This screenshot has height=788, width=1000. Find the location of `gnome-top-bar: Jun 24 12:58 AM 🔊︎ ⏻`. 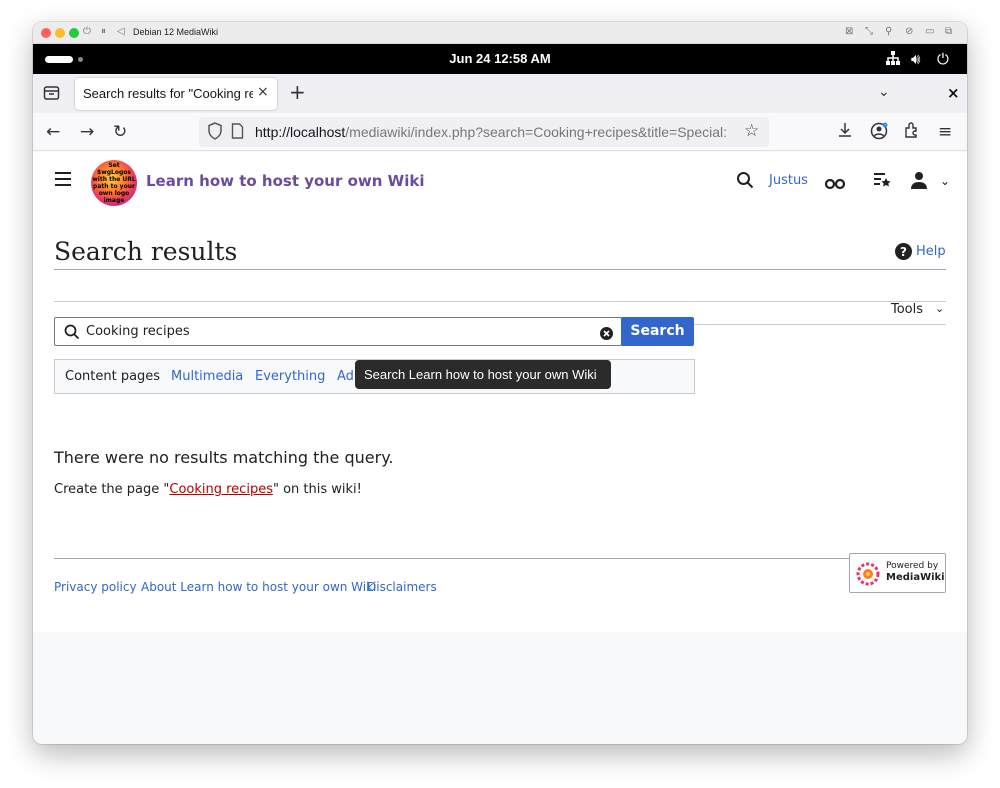

gnome-top-bar: Jun 24 12:58 AM 🔊︎ ⏻ is located at coordinates (500, 59).